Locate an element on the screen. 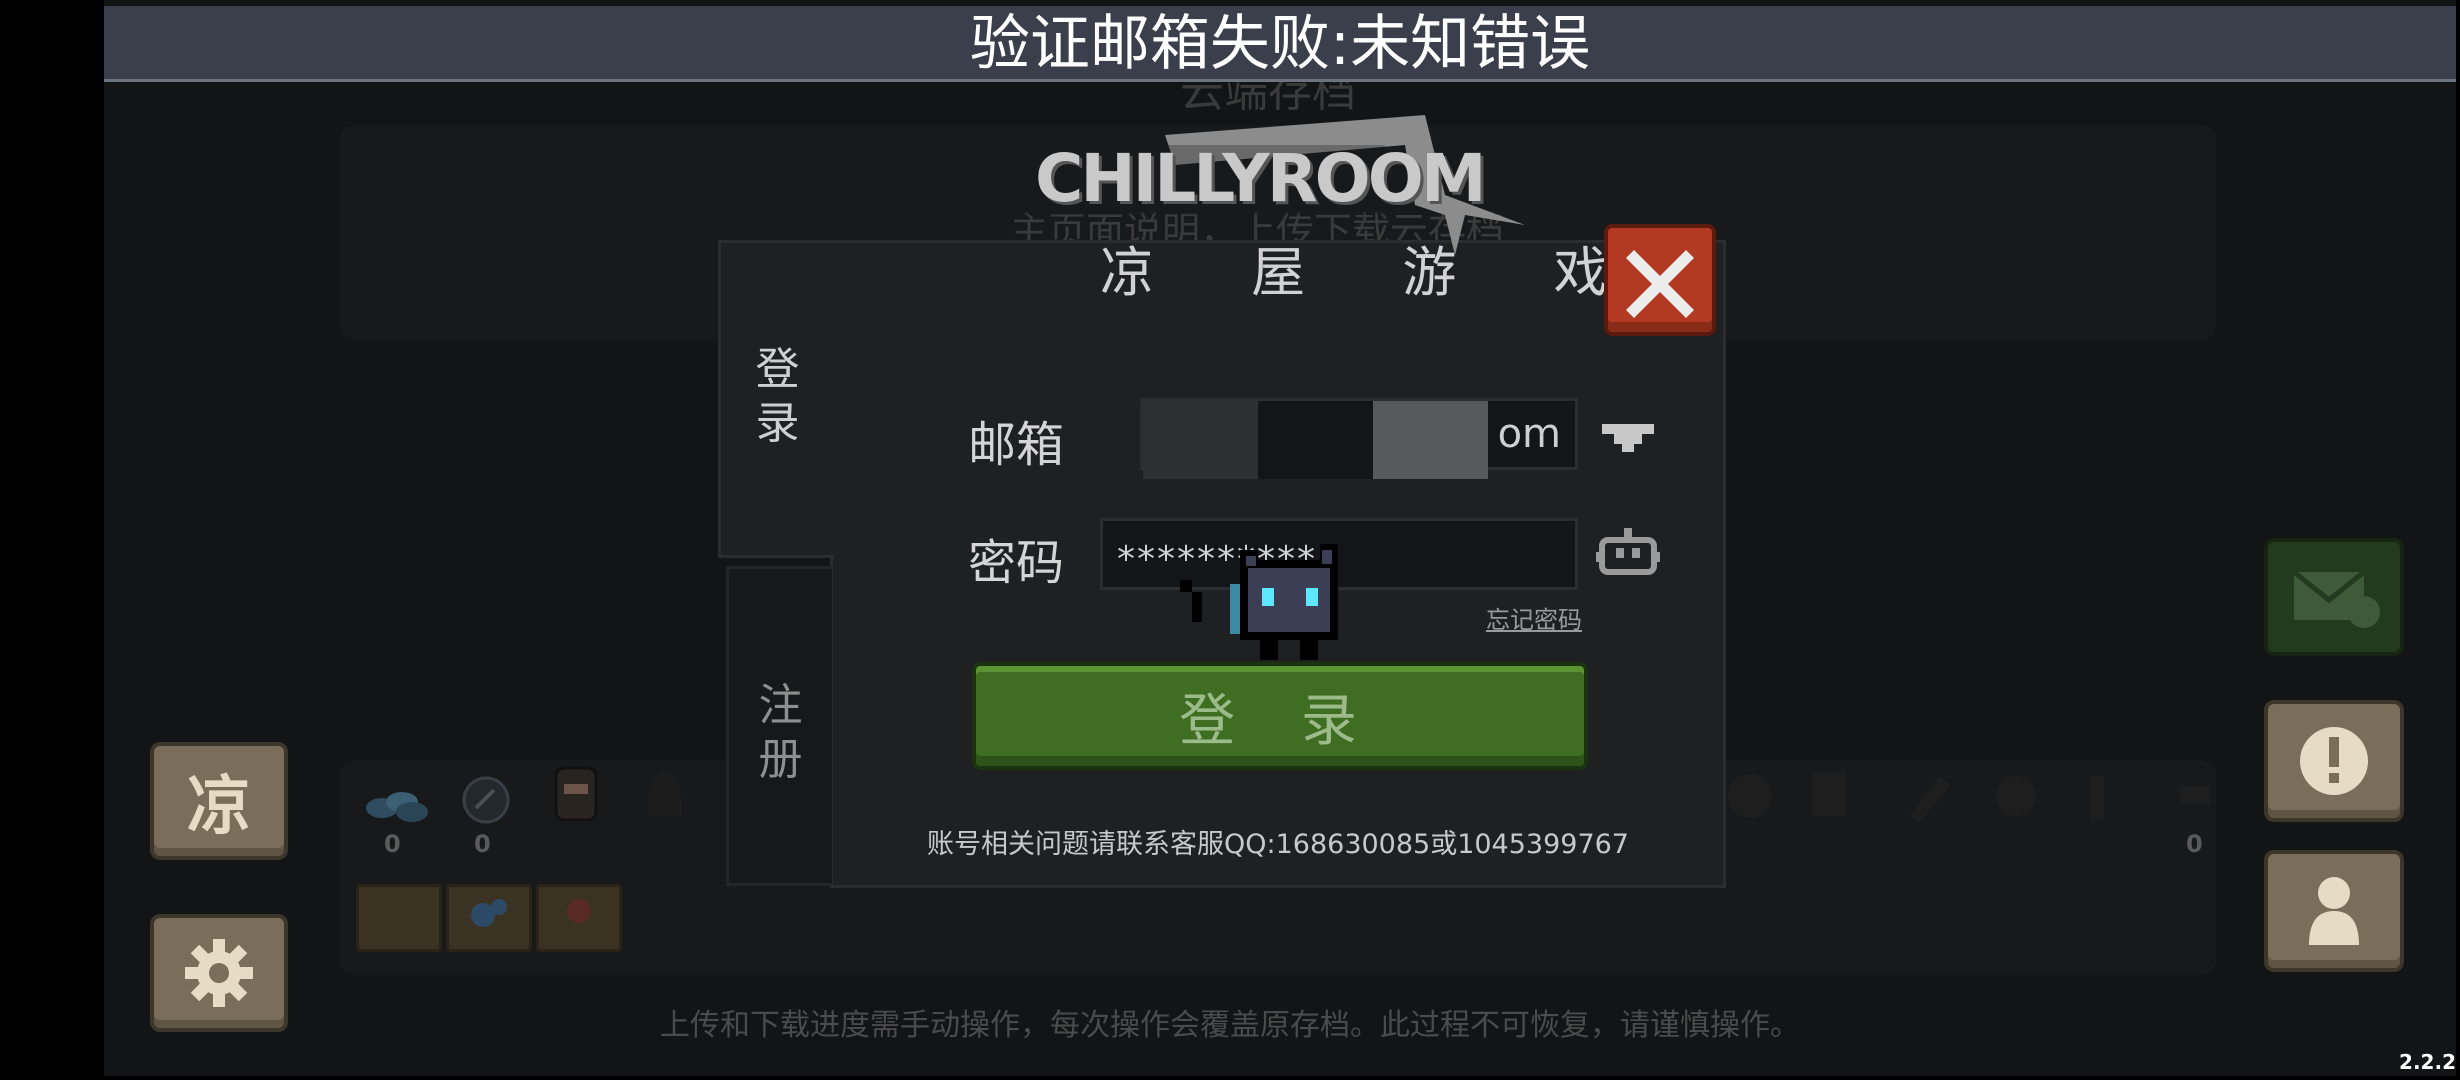 The height and width of the screenshot is (1080, 2460). exclamation-icon is located at coordinates (2334, 761).